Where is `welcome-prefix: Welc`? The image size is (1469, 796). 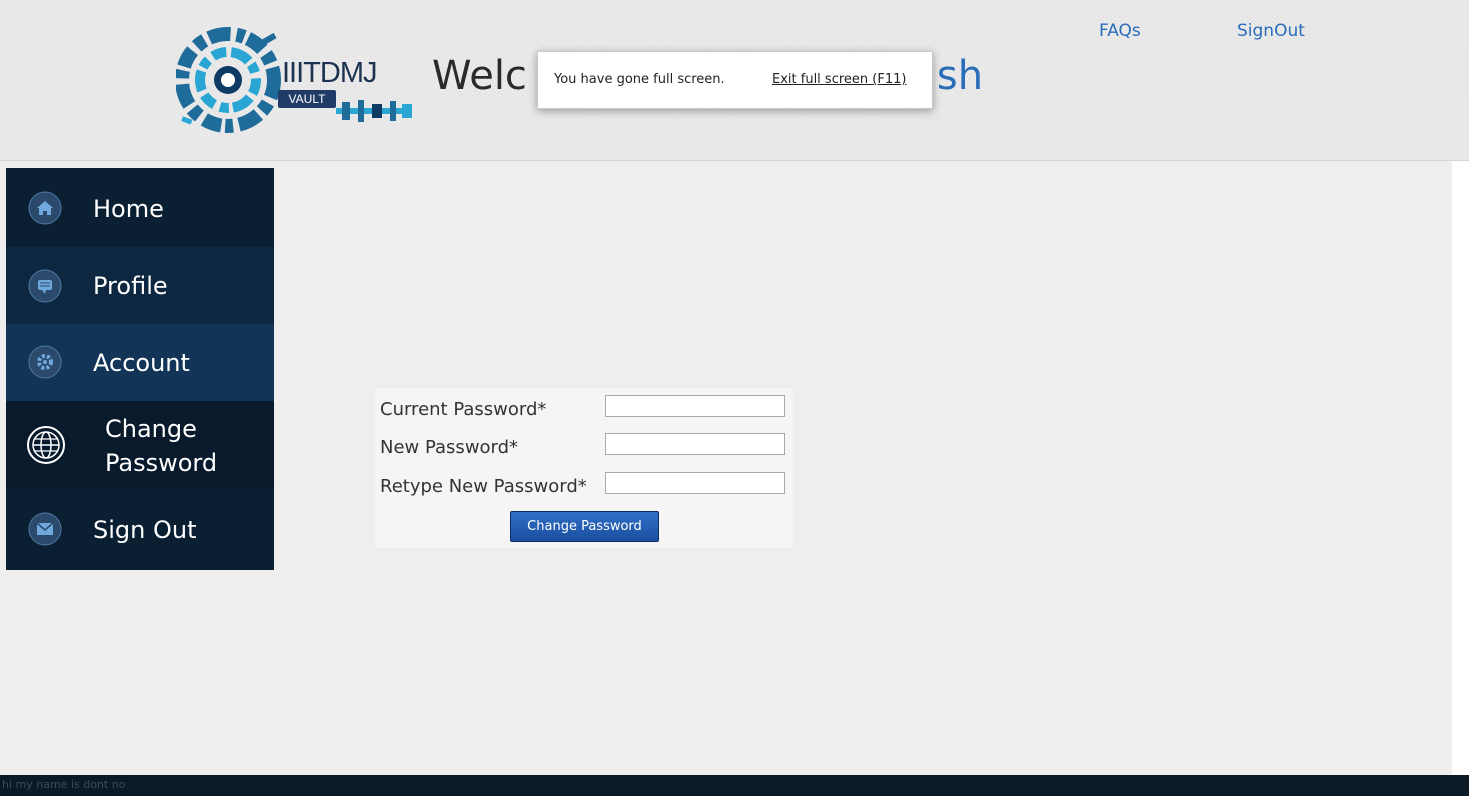 welcome-prefix: Welc is located at coordinates (479, 76).